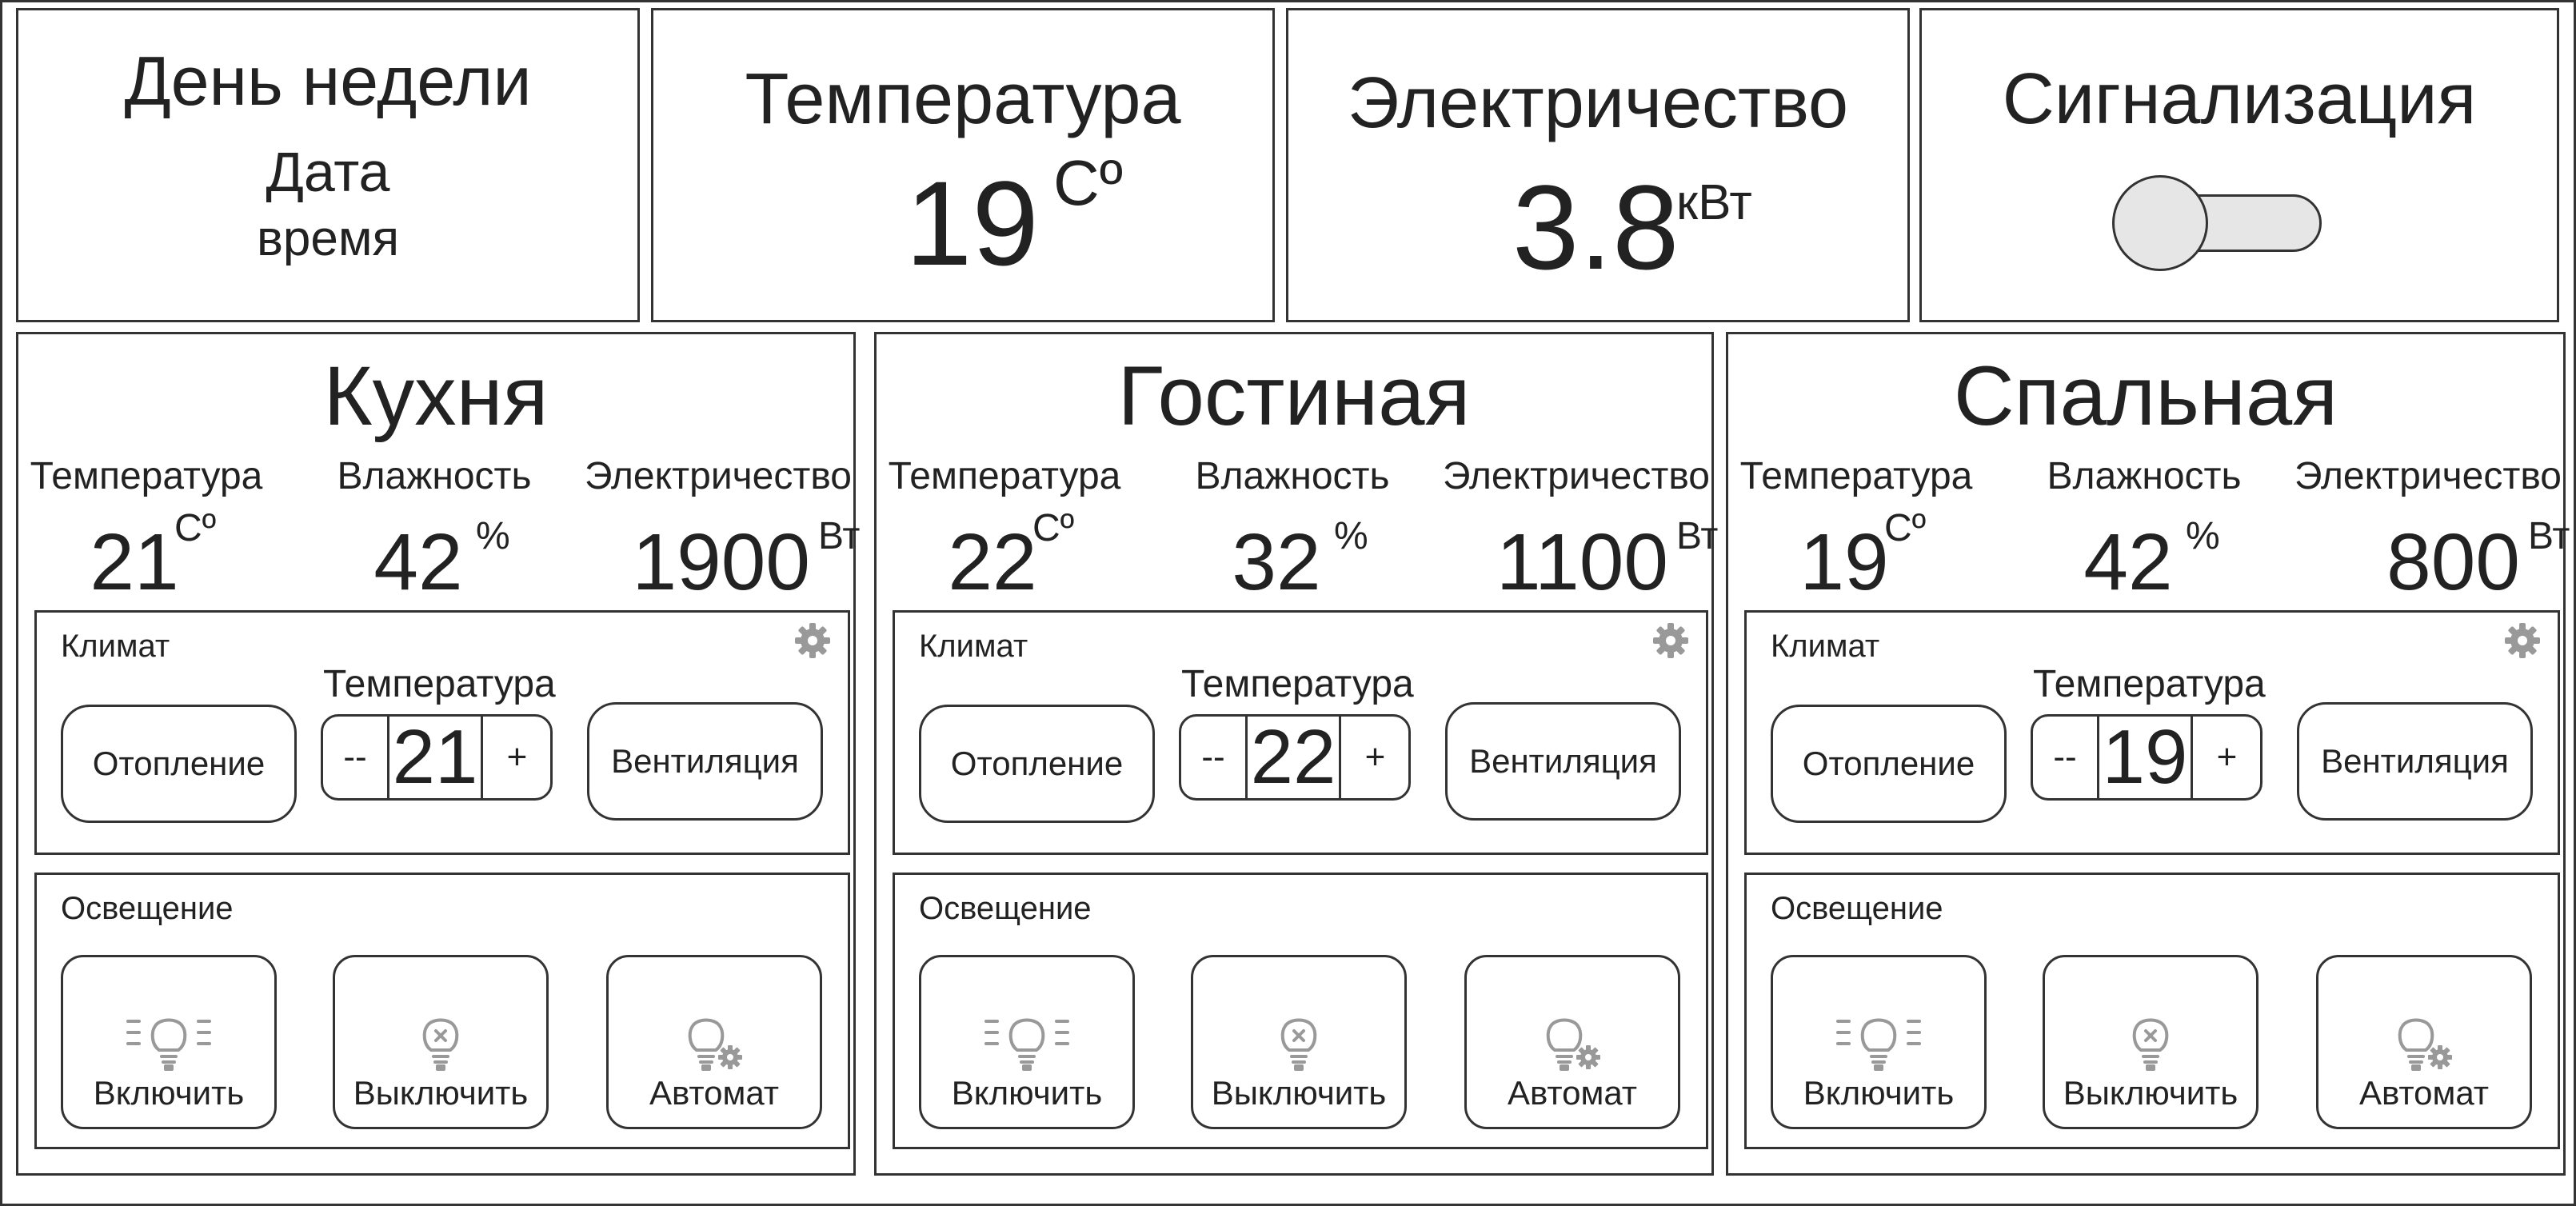 The width and height of the screenshot is (2576, 1206). Describe the element at coordinates (721, 562) in the screenshot. I see `room-power-value: 1900` at that location.